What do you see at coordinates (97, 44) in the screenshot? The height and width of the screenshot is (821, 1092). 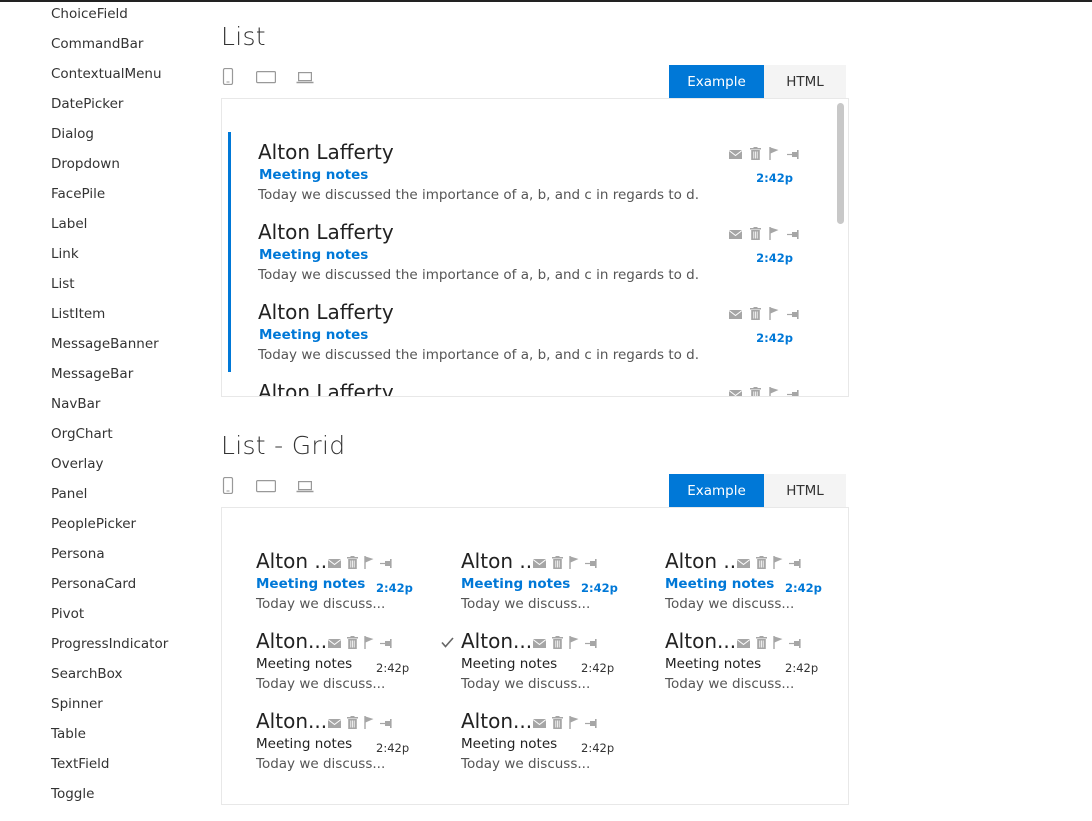 I see `sidebar-item-commandbar: CommandBar` at bounding box center [97, 44].